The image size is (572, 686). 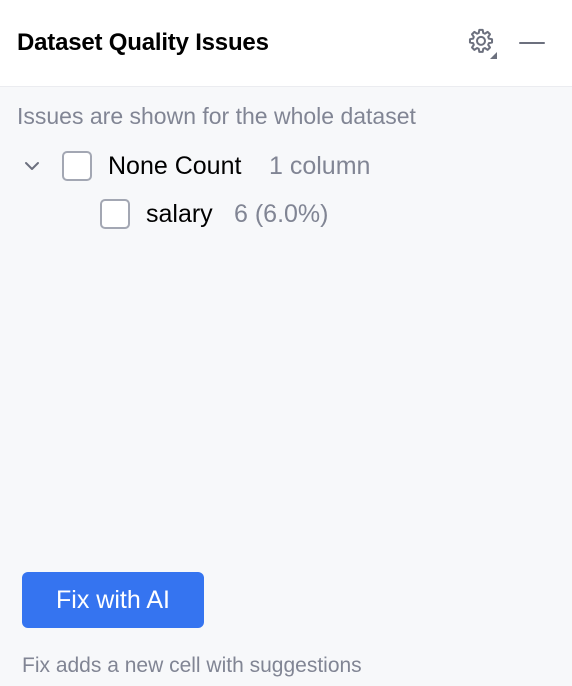 What do you see at coordinates (113, 600) in the screenshot?
I see `fix-with-ai-button: Fix with AI` at bounding box center [113, 600].